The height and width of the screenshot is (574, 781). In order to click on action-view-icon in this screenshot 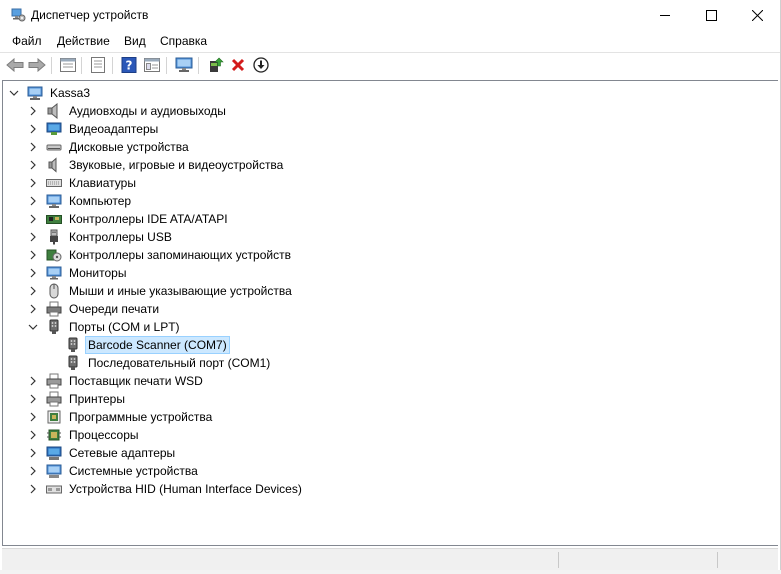, I will do `click(152, 65)`.